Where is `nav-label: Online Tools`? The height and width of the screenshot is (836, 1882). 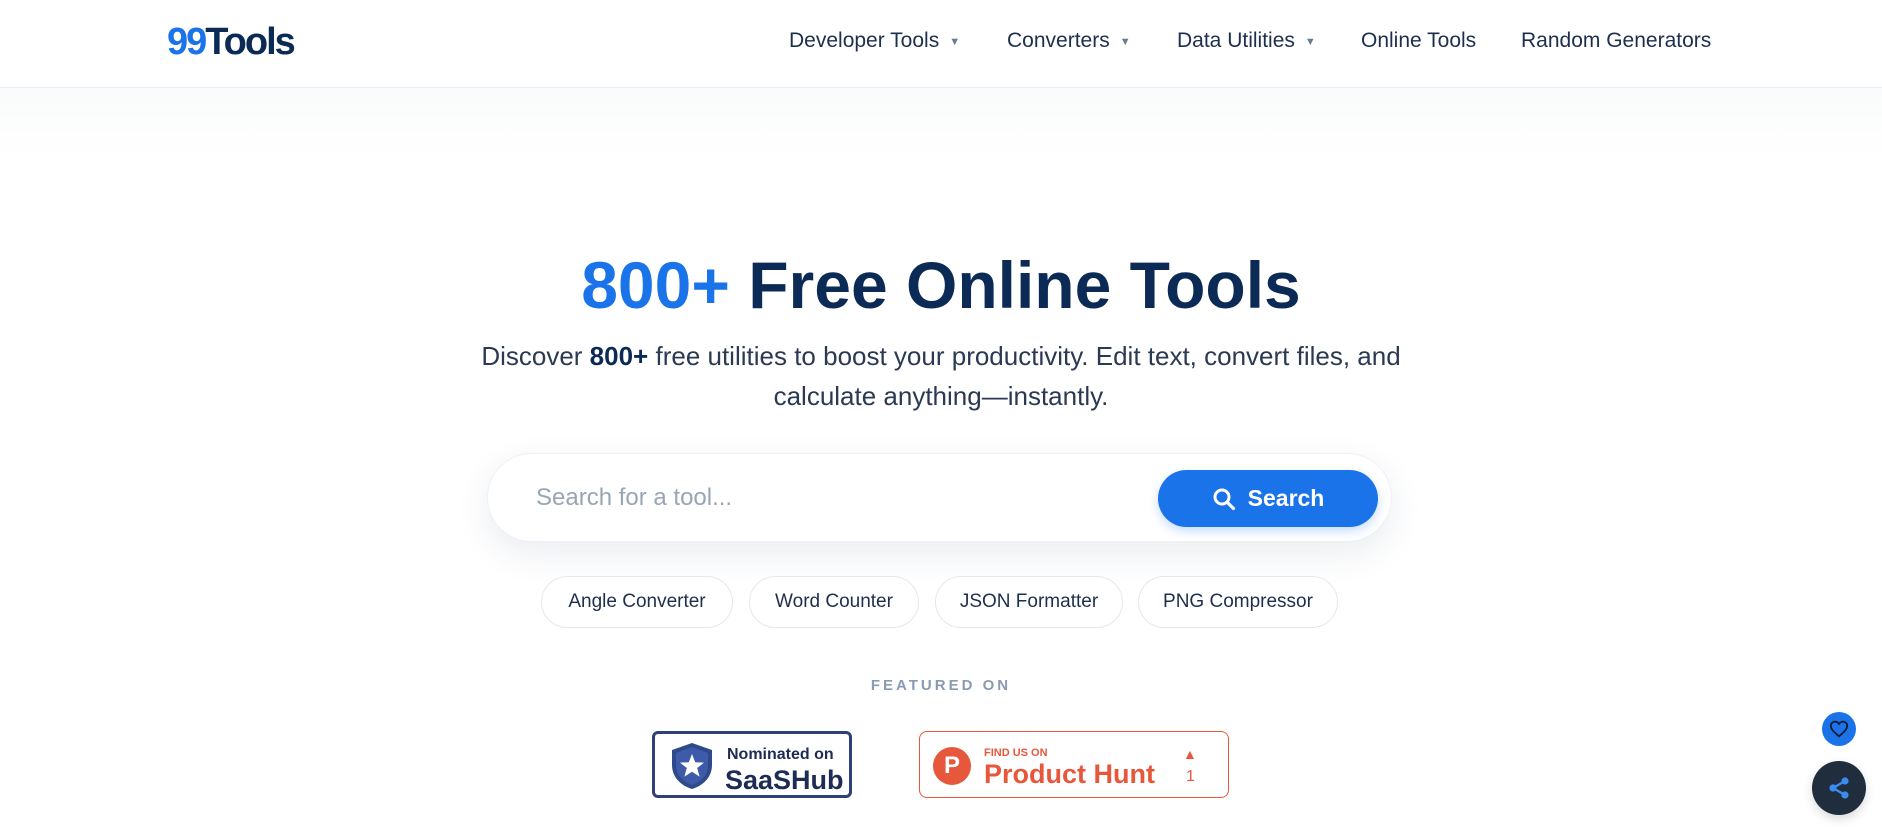 nav-label: Online Tools is located at coordinates (1419, 40).